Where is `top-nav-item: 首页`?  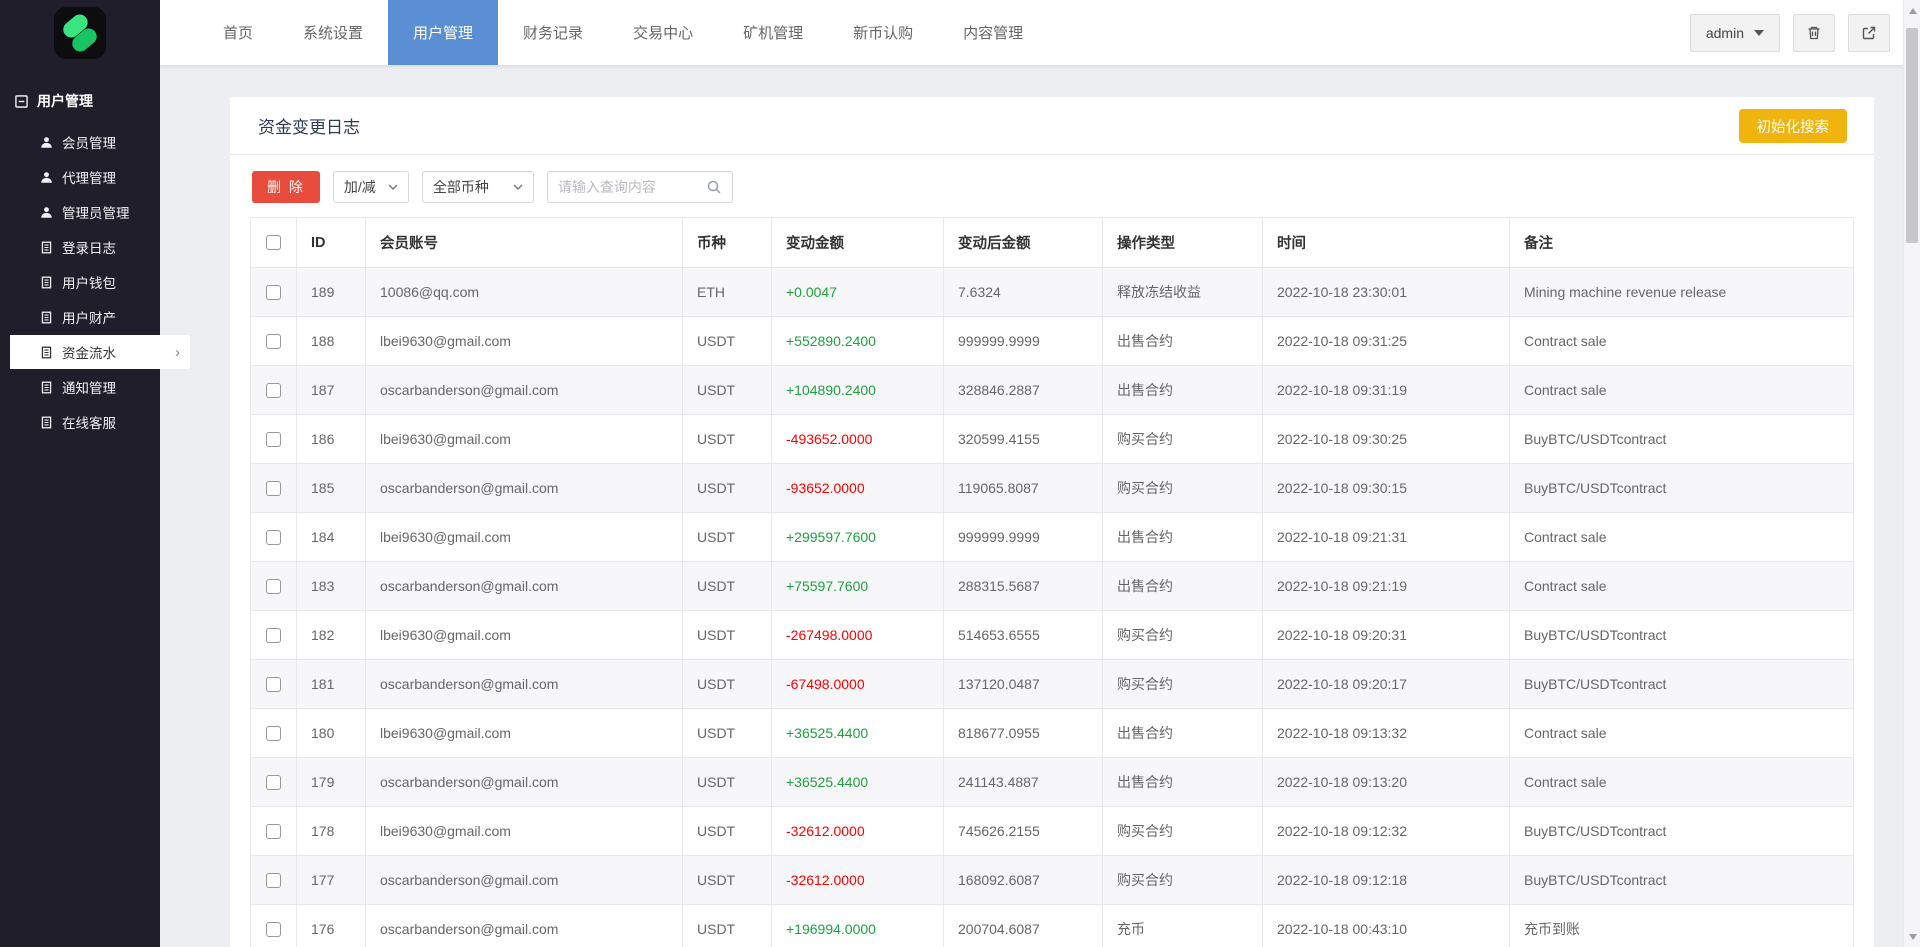
top-nav-item: 首页 is located at coordinates (238, 32).